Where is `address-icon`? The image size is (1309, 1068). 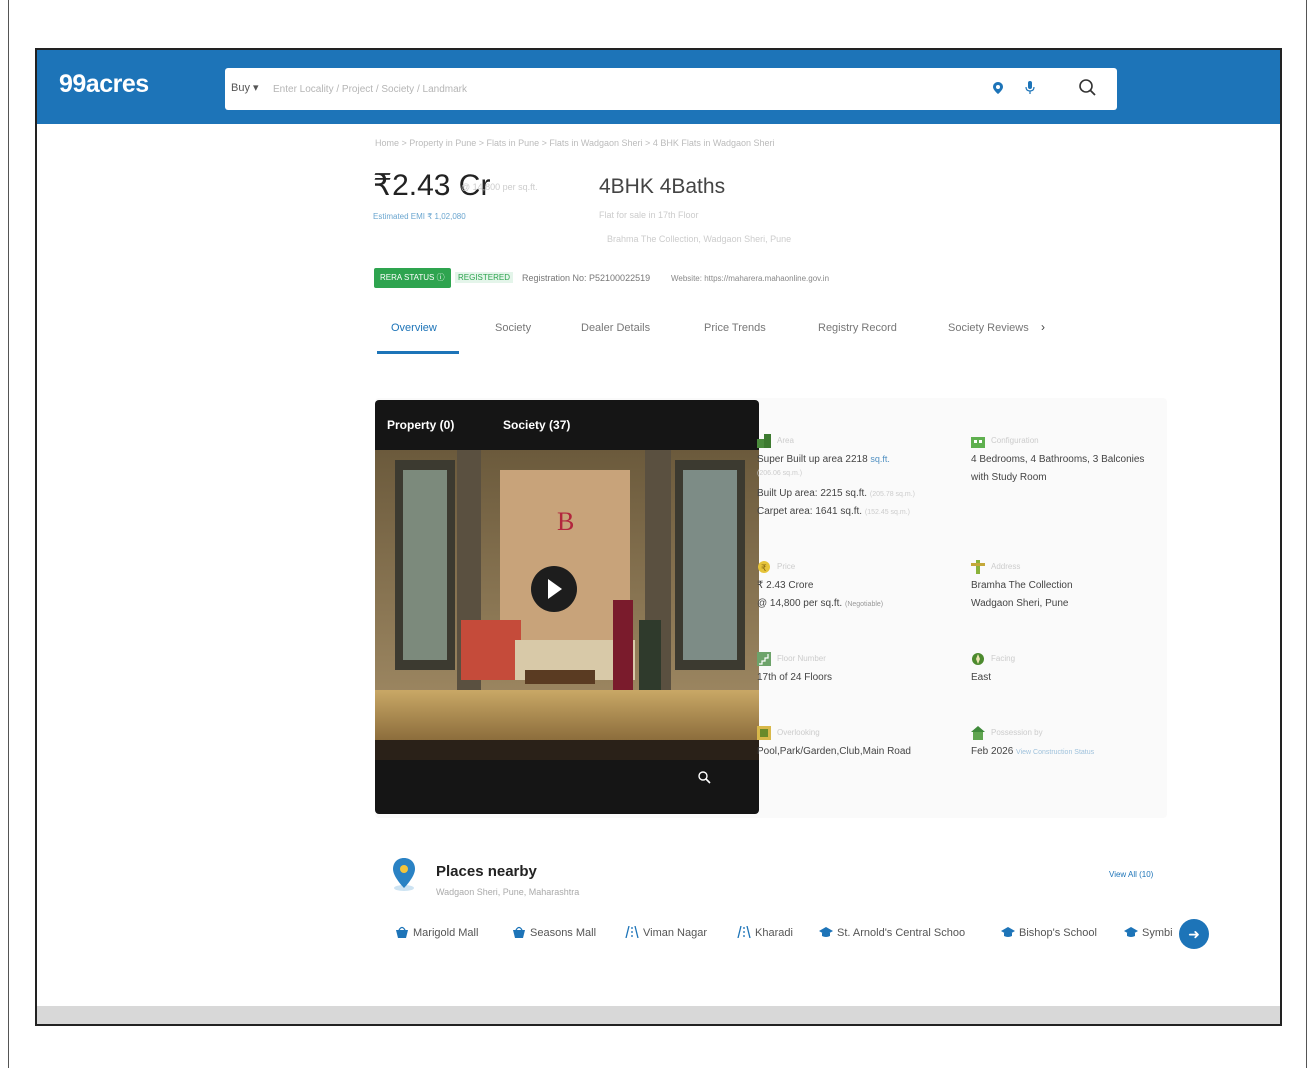
address-icon is located at coordinates (978, 567).